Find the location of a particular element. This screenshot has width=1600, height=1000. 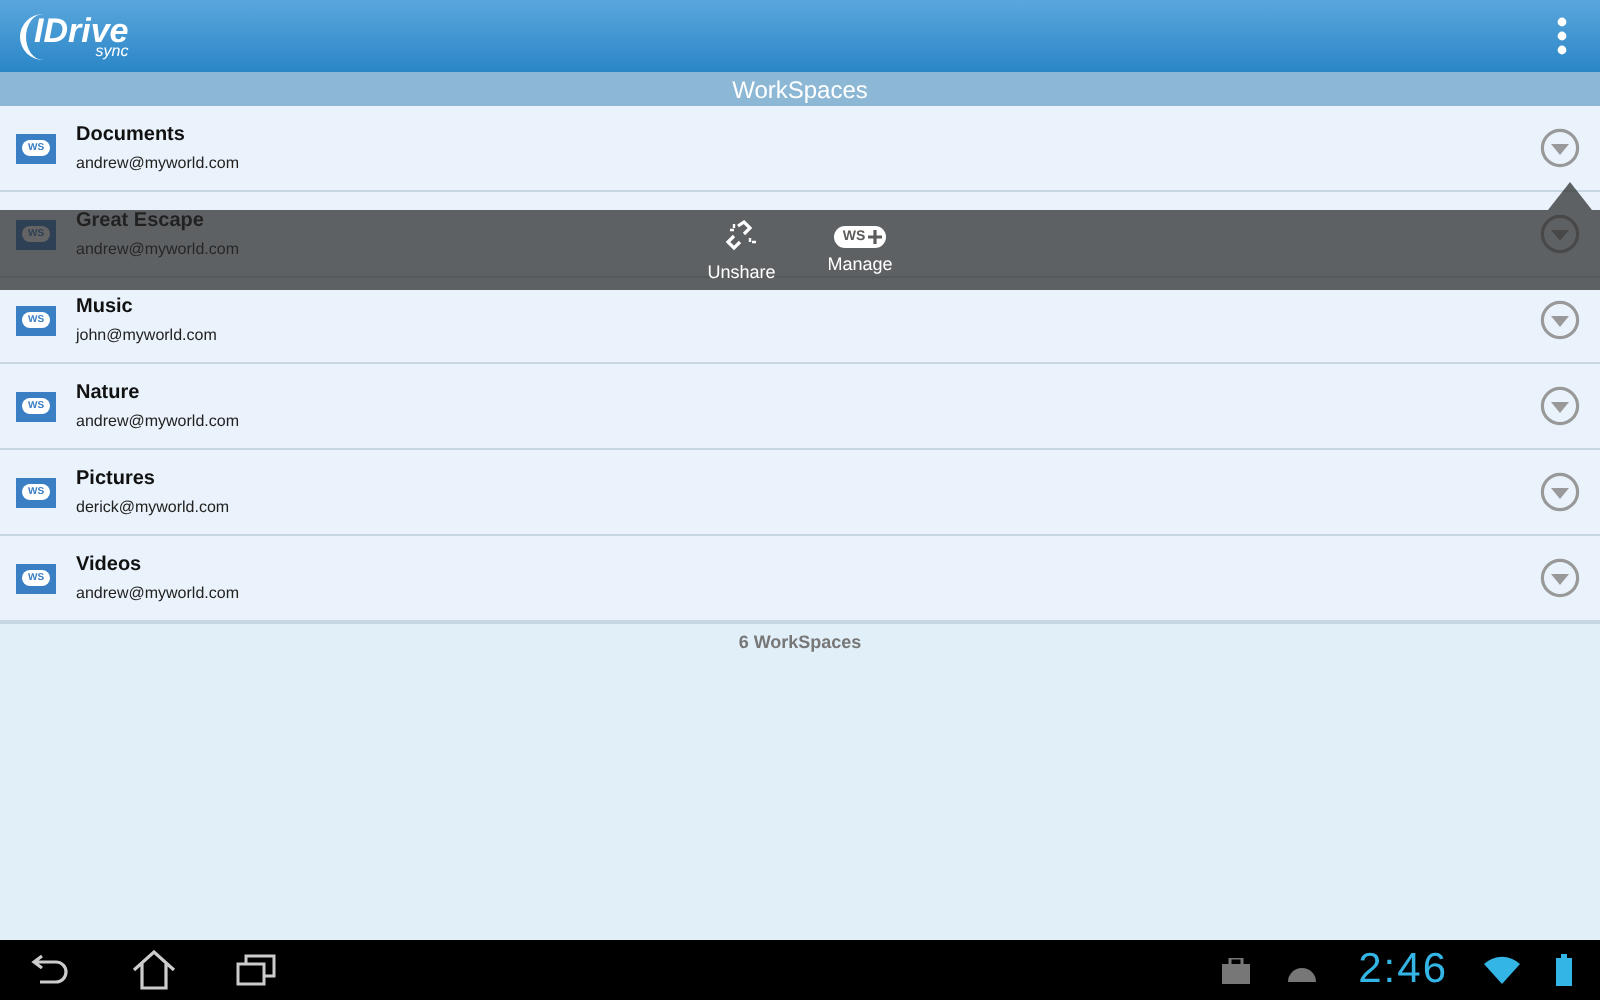

overflow-menu-icon is located at coordinates (1562, 36).